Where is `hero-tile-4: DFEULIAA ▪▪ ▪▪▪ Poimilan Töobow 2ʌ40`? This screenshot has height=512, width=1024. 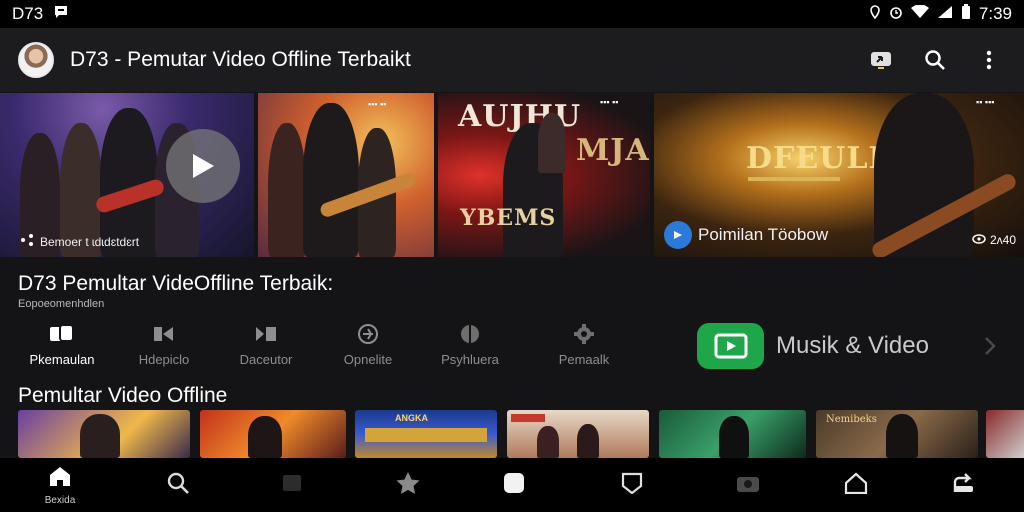
hero-tile-4: DFEULIAA ▪▪ ▪▪▪ Poimilan Töobow 2ʌ40 is located at coordinates (839, 175).